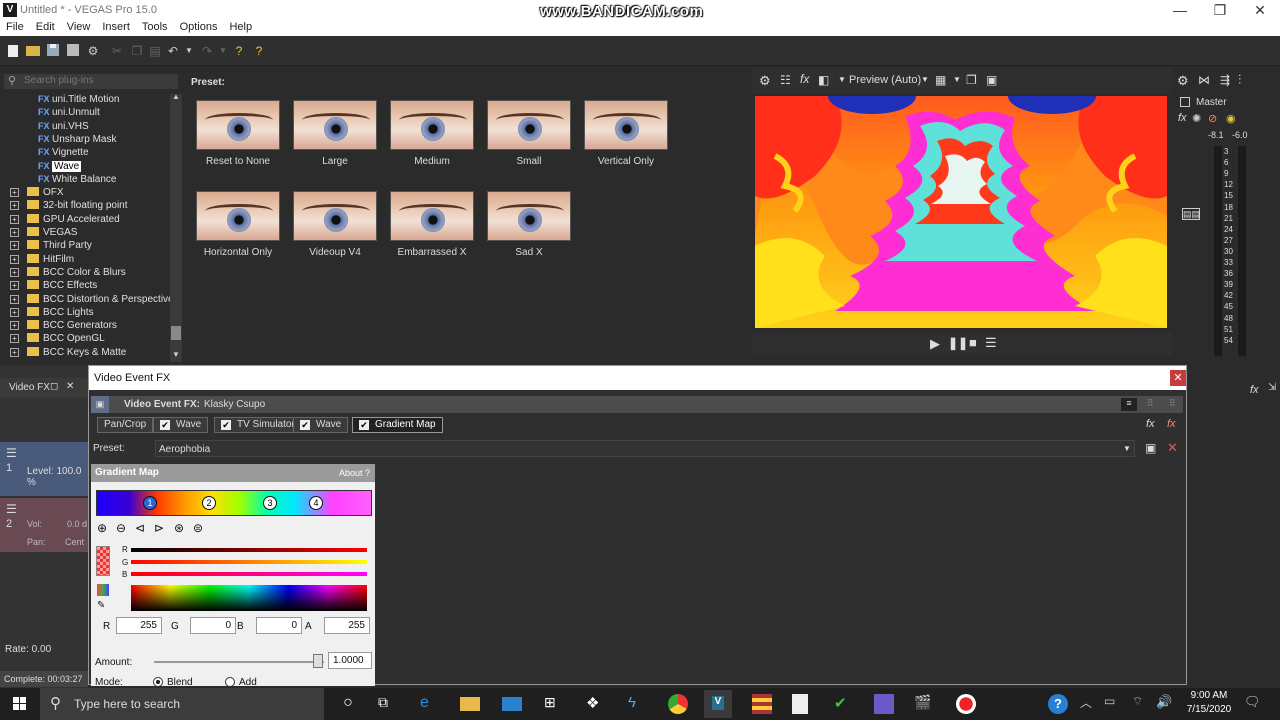 The image size is (1280, 720). I want to click on menu-tools: Tools, so click(155, 26).